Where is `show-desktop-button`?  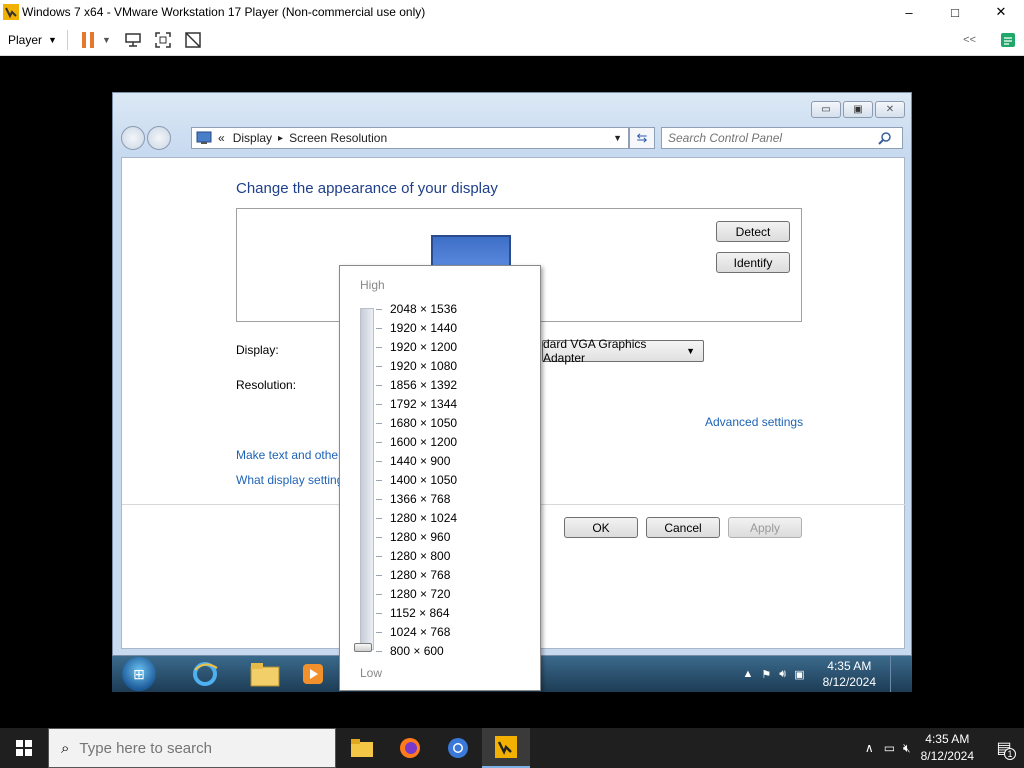
show-desktop-button is located at coordinates (895, 674).